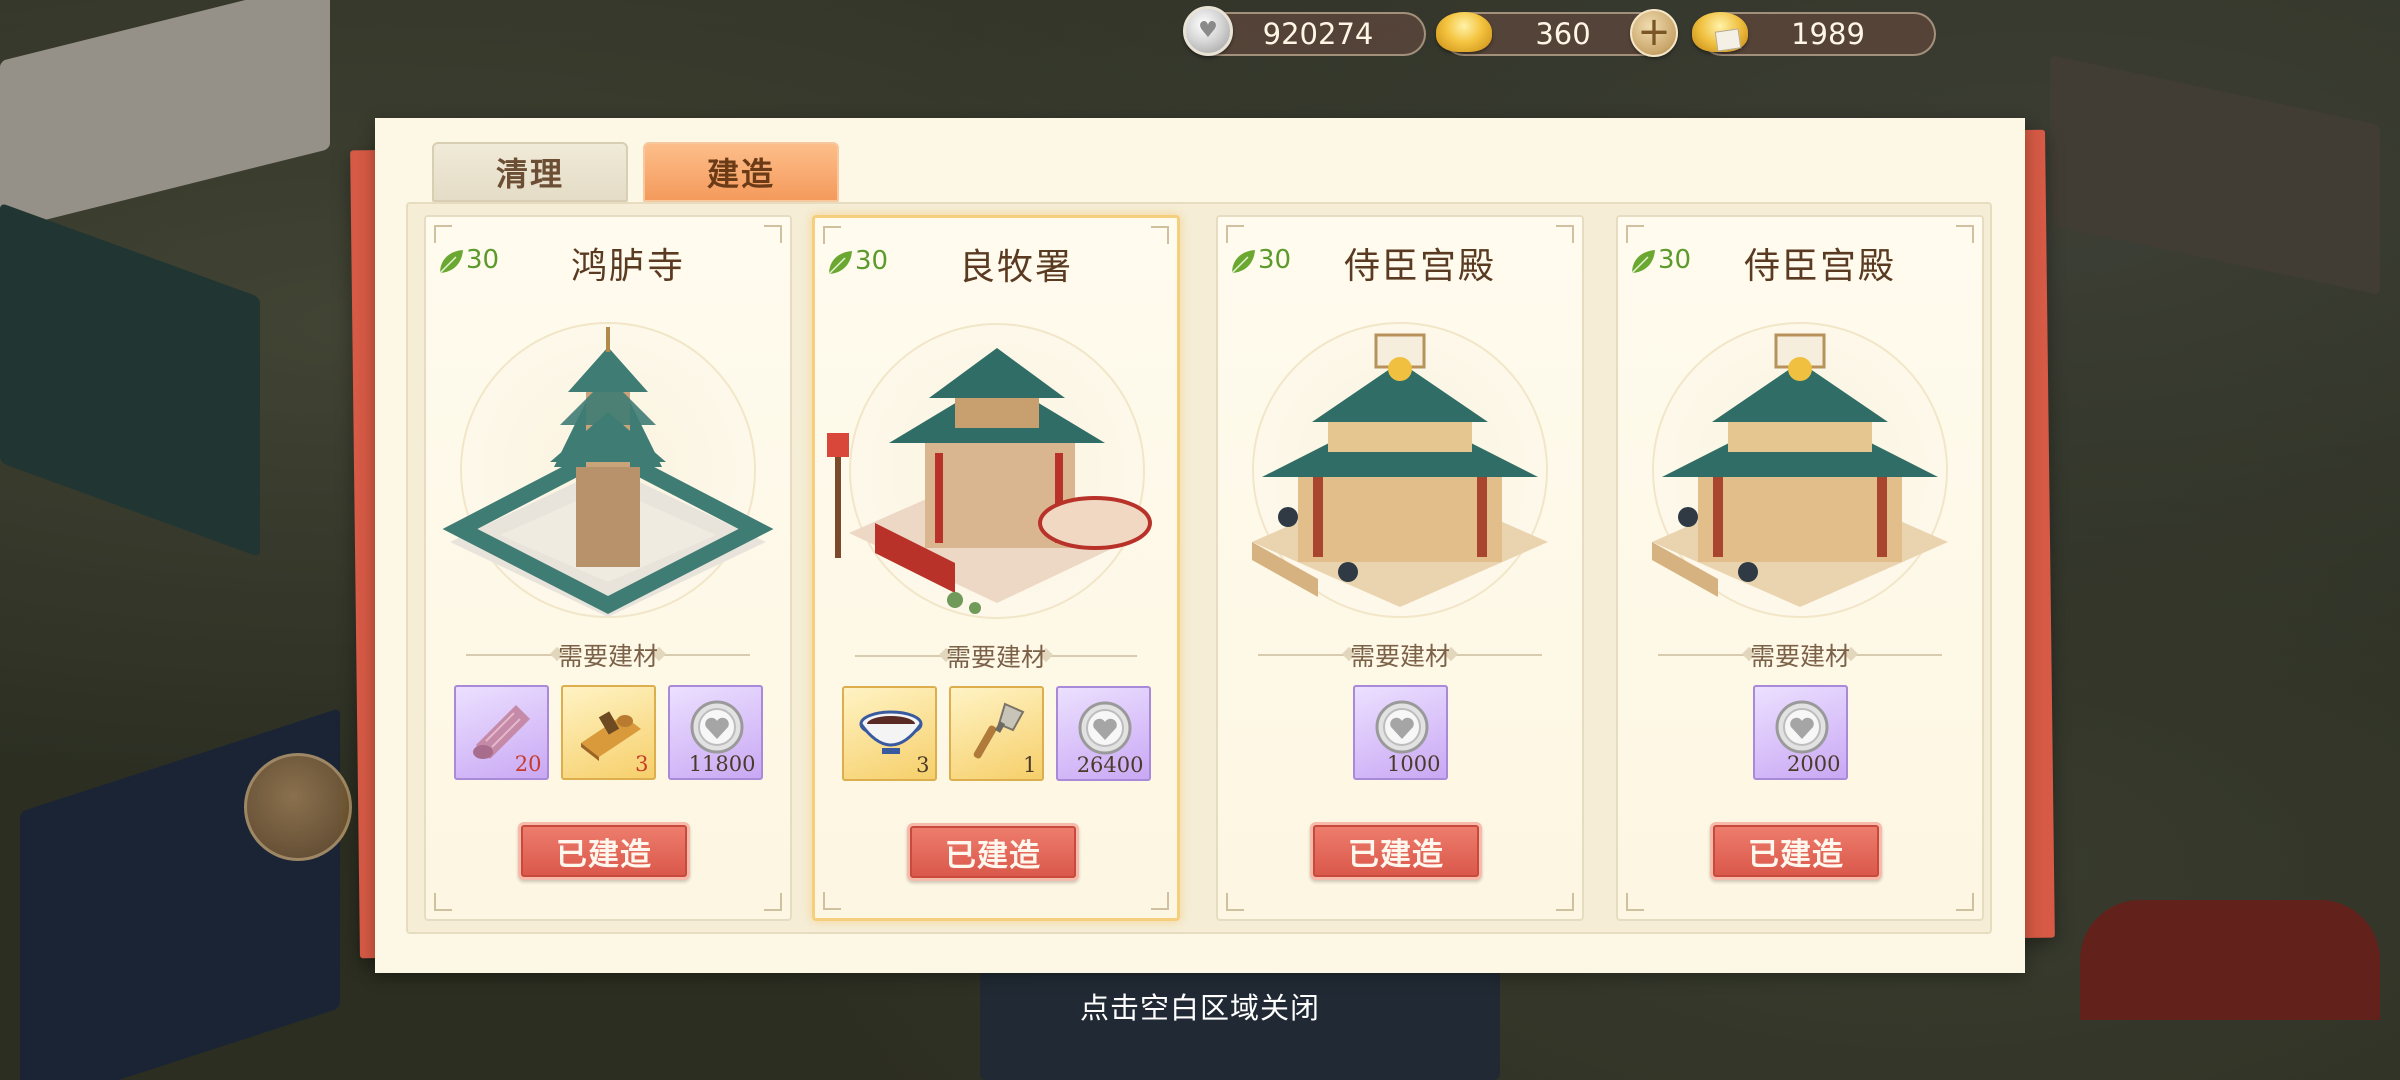  Describe the element at coordinates (530, 172) in the screenshot. I see `tab-clean: 清理` at that location.